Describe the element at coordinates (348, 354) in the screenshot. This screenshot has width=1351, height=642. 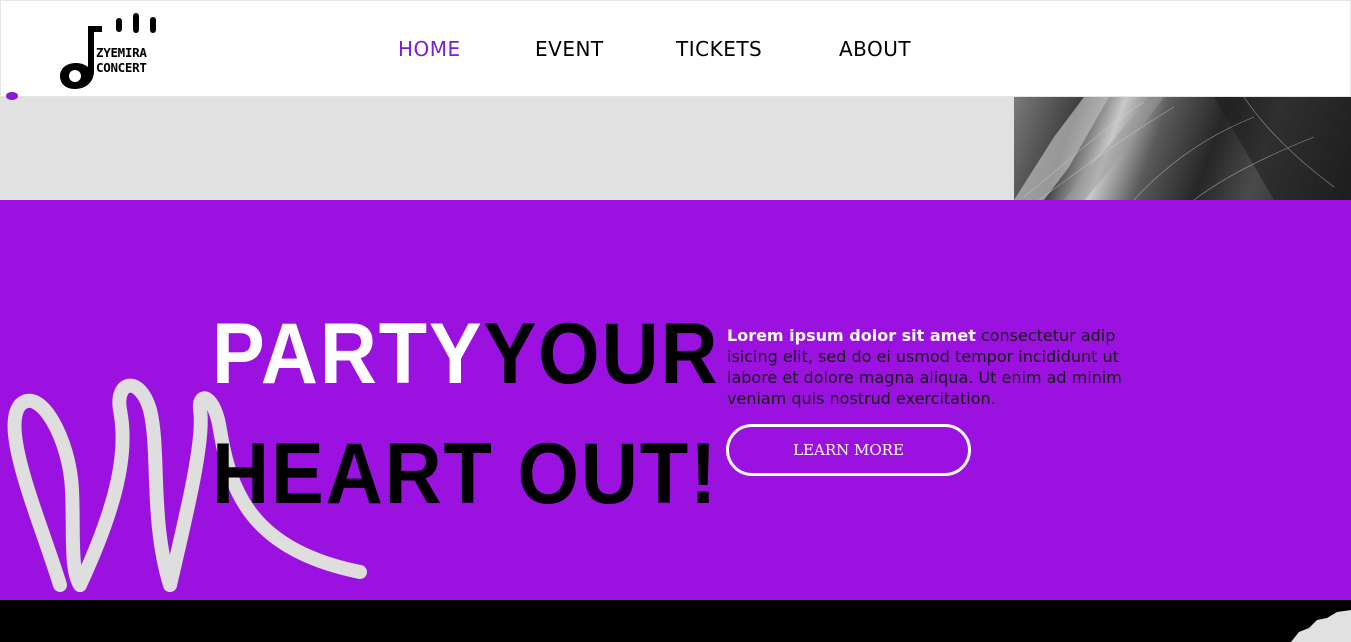
I see `headline-word-party: PARTY` at that location.